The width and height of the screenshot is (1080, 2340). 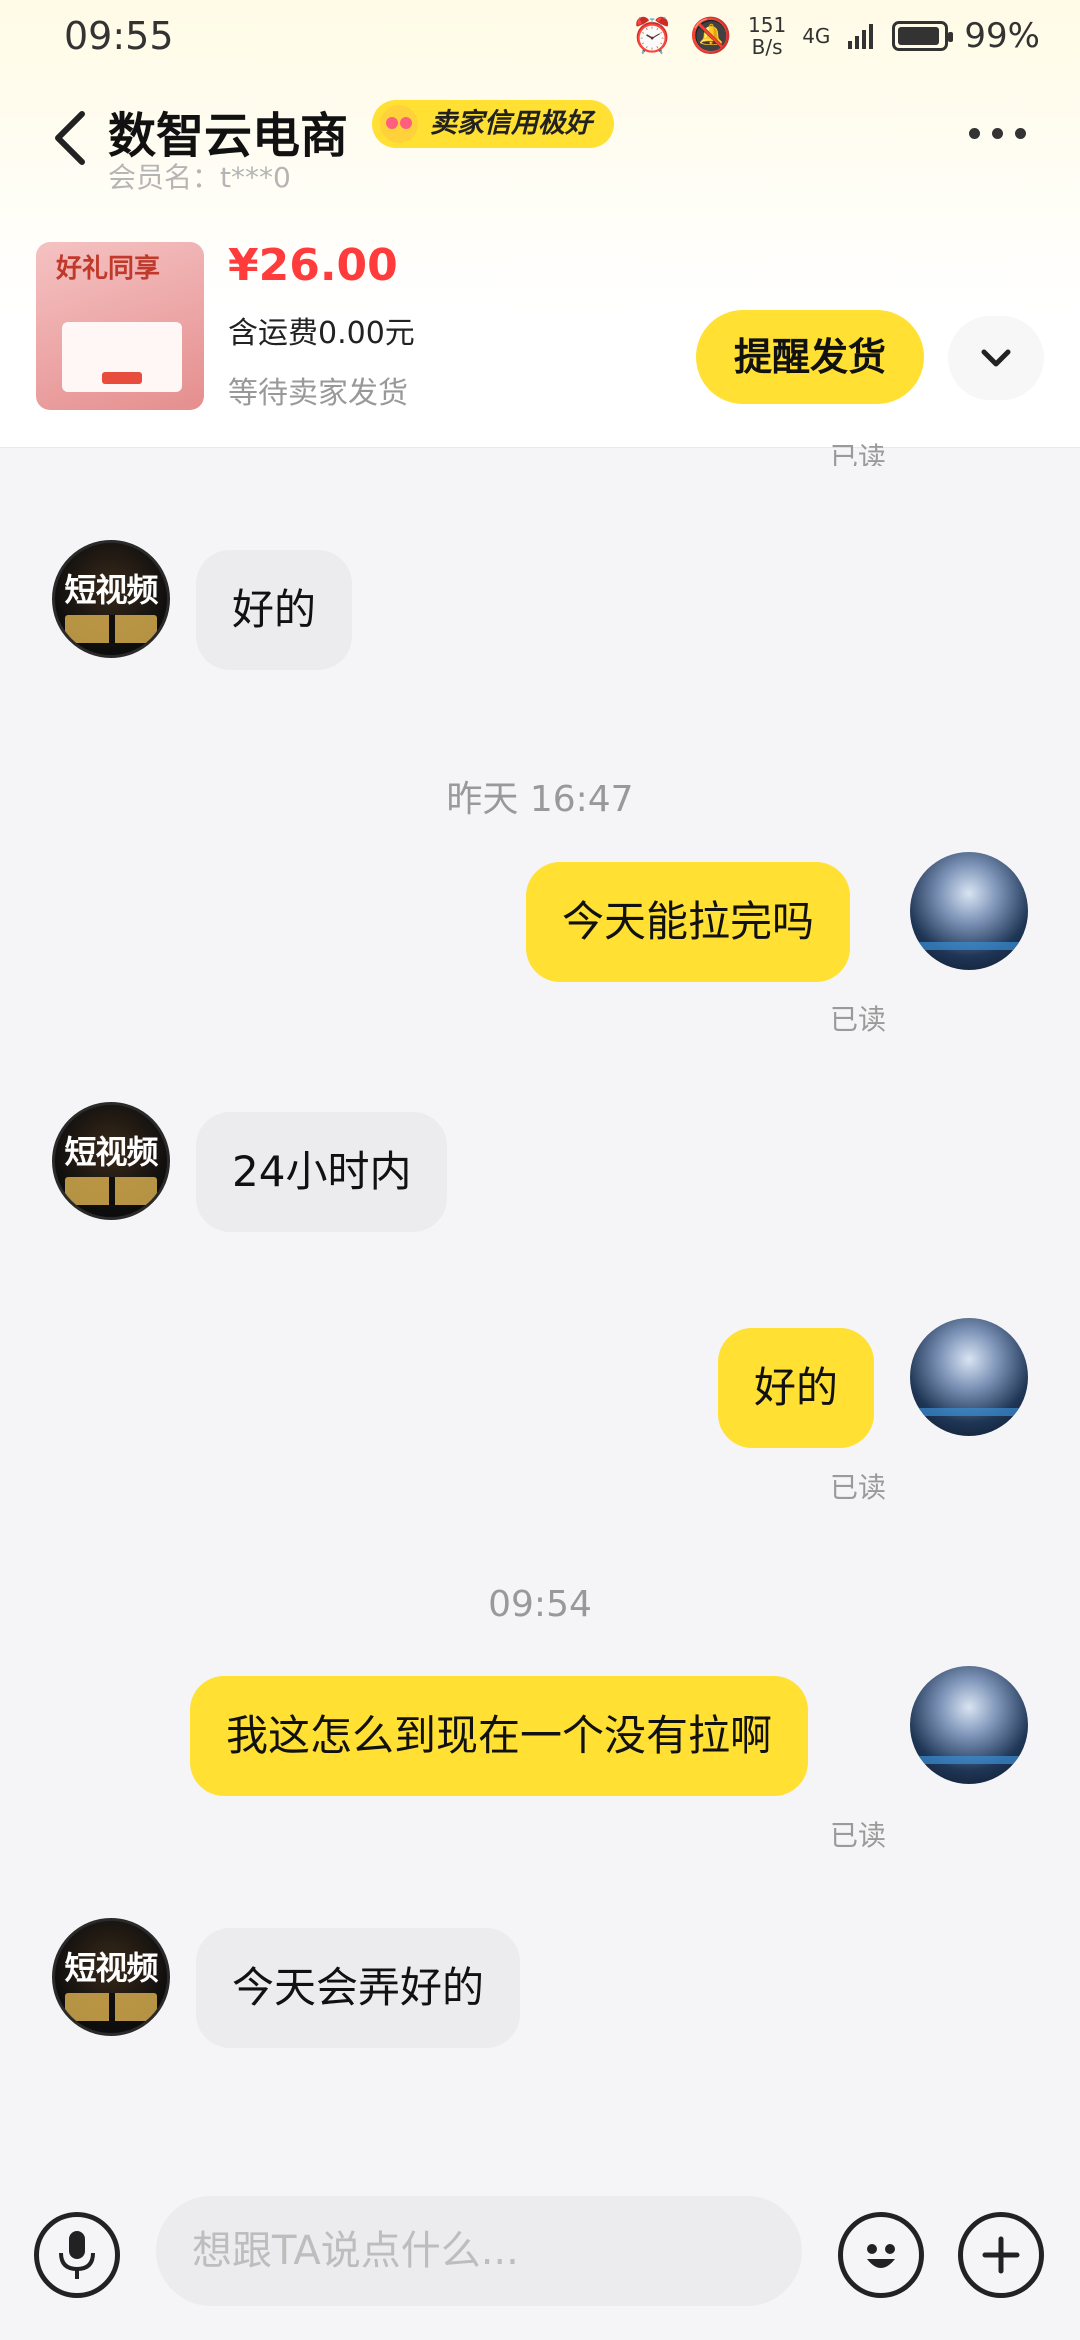 What do you see at coordinates (767, 25) in the screenshot?
I see `net-speed-value: 151` at bounding box center [767, 25].